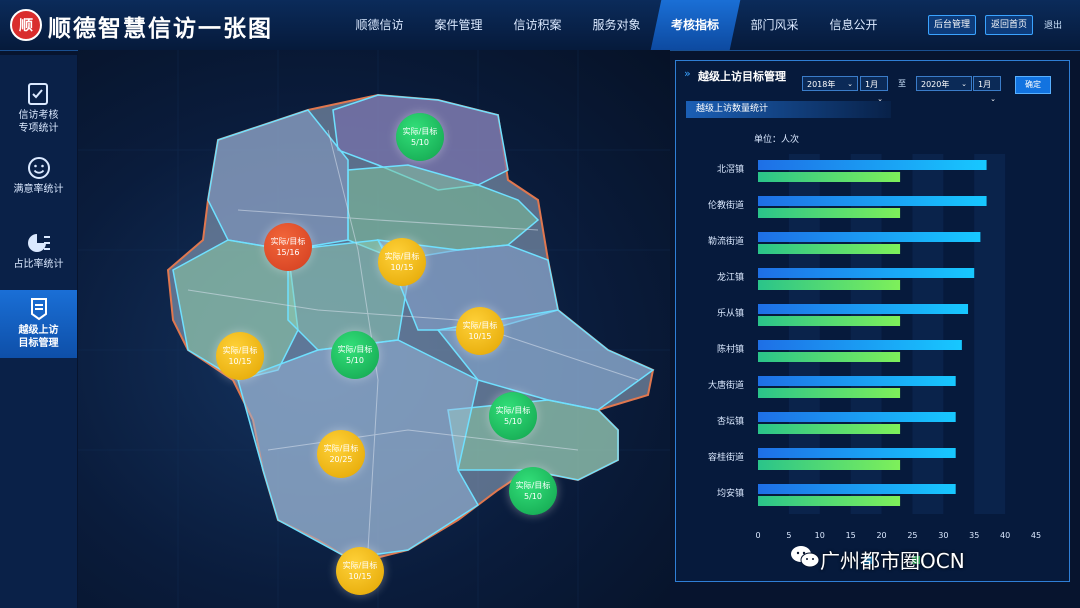  I want to click on category-label: 伦教街道, so click(726, 205).